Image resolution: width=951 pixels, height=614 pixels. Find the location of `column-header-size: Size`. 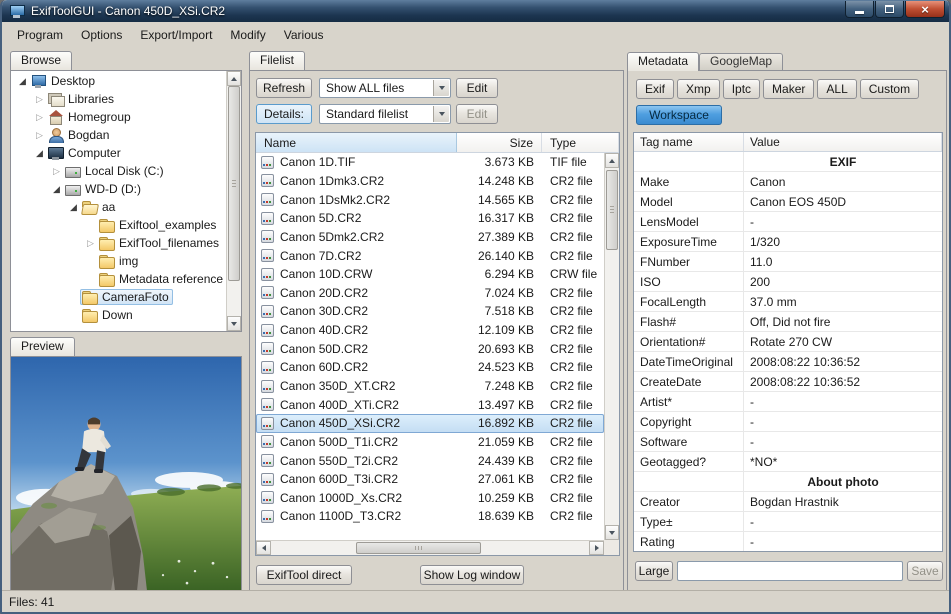

column-header-size: Size is located at coordinates (499, 142).